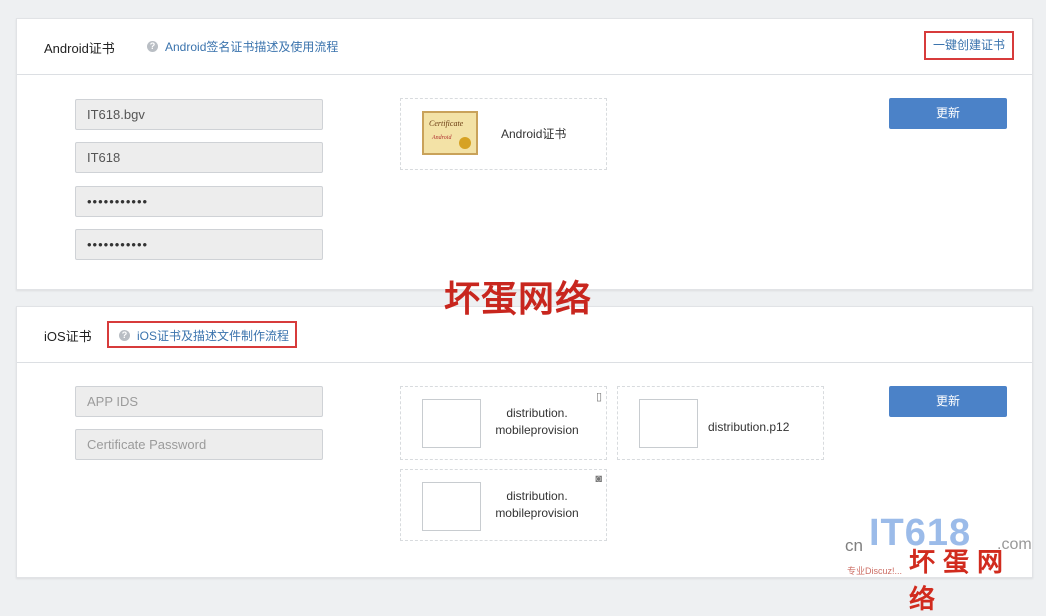 Image resolution: width=1046 pixels, height=616 pixels. I want to click on provision-label-2: distribution. mobileprovision, so click(537, 504).